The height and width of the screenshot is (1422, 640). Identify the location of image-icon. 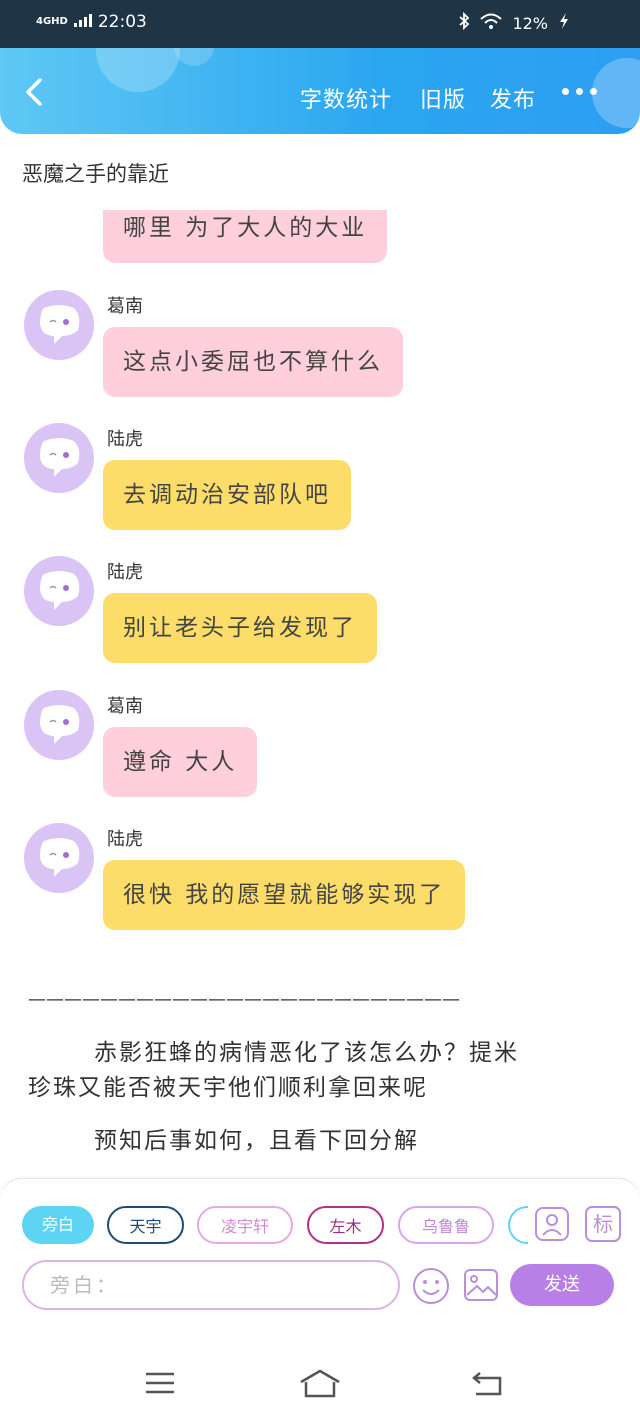
(481, 1285).